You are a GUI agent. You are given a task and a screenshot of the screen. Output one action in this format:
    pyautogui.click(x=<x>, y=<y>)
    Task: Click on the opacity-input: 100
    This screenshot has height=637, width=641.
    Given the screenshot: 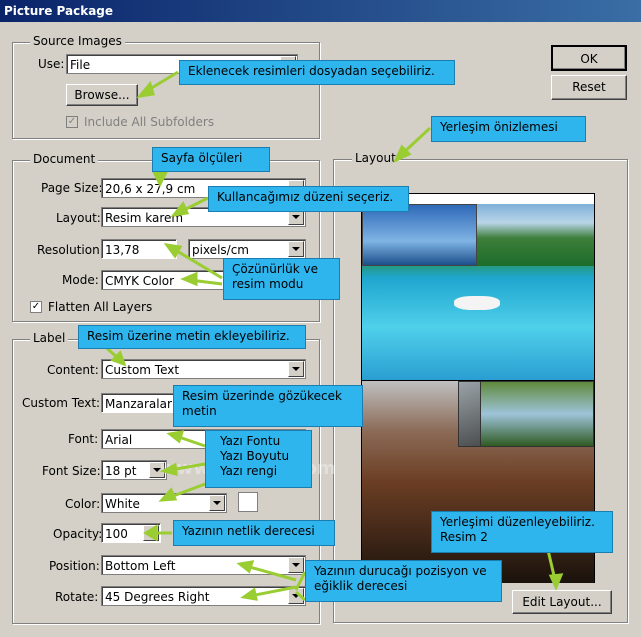 What is the action you would take?
    pyautogui.click(x=131, y=533)
    